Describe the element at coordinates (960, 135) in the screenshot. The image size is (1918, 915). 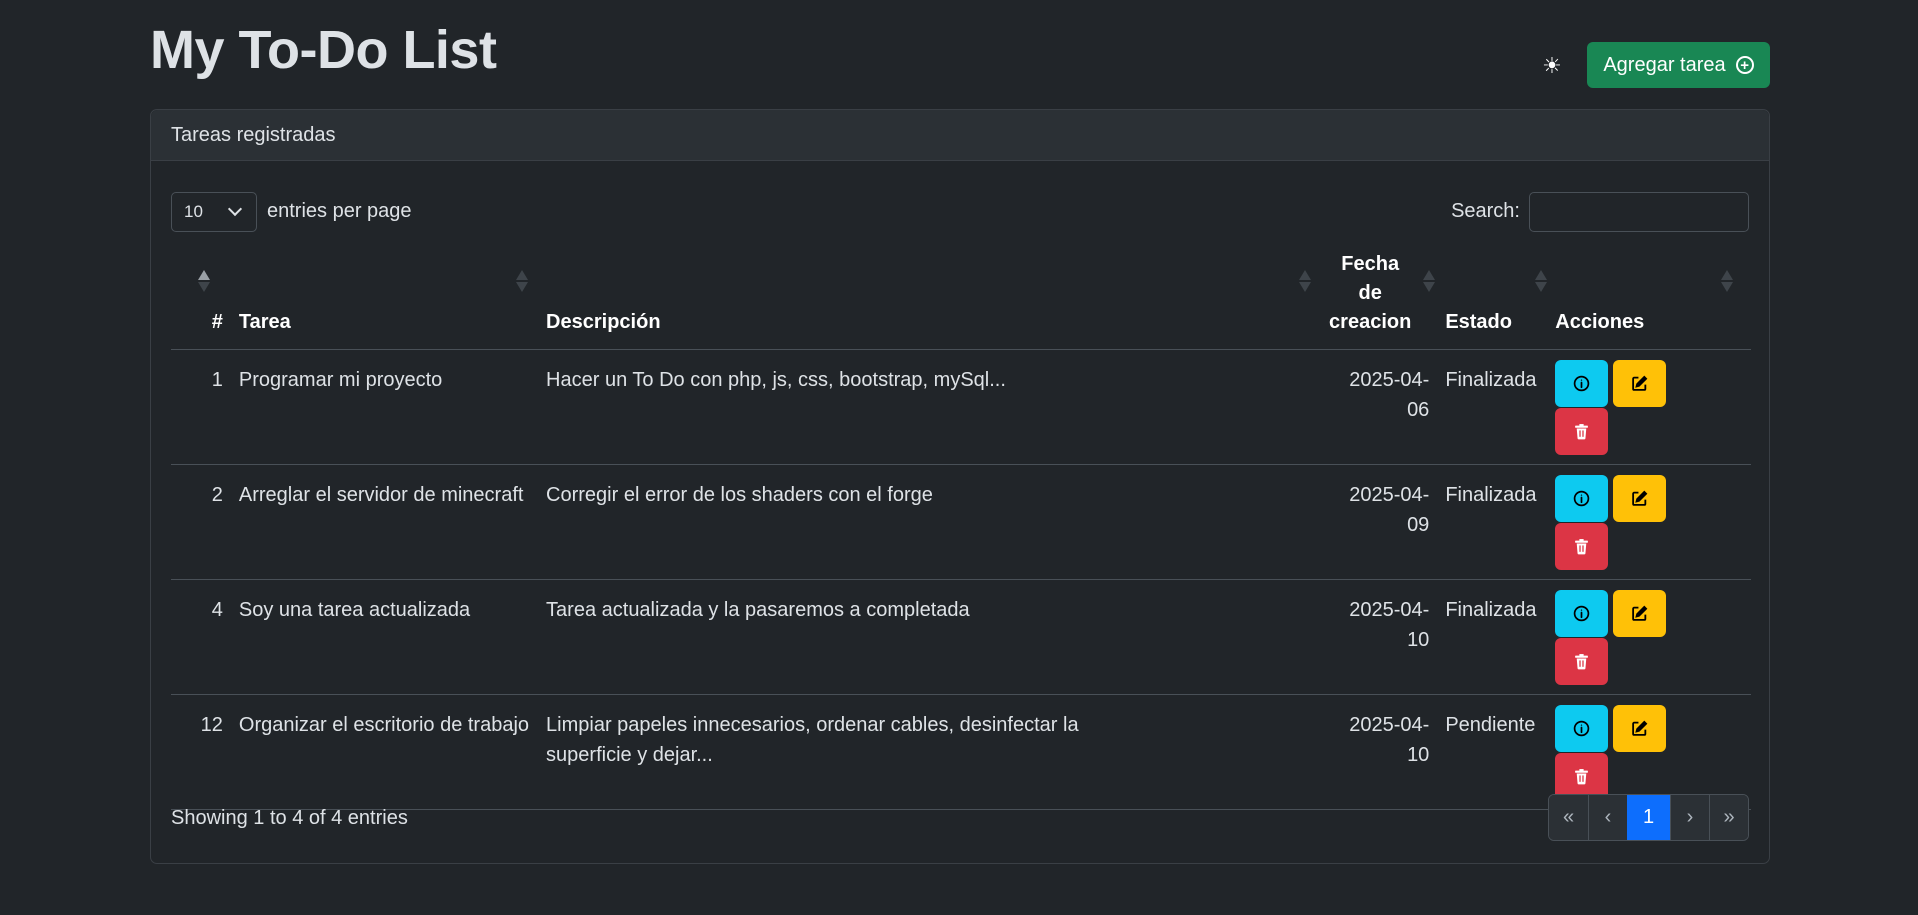
I see `card-header: Tareas registradas` at that location.